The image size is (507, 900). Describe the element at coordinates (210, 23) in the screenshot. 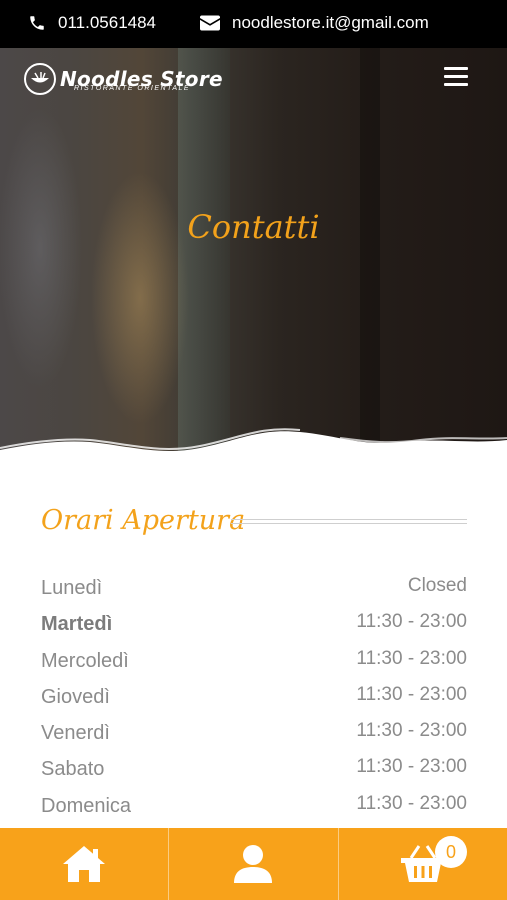

I see `envelope-icon` at that location.